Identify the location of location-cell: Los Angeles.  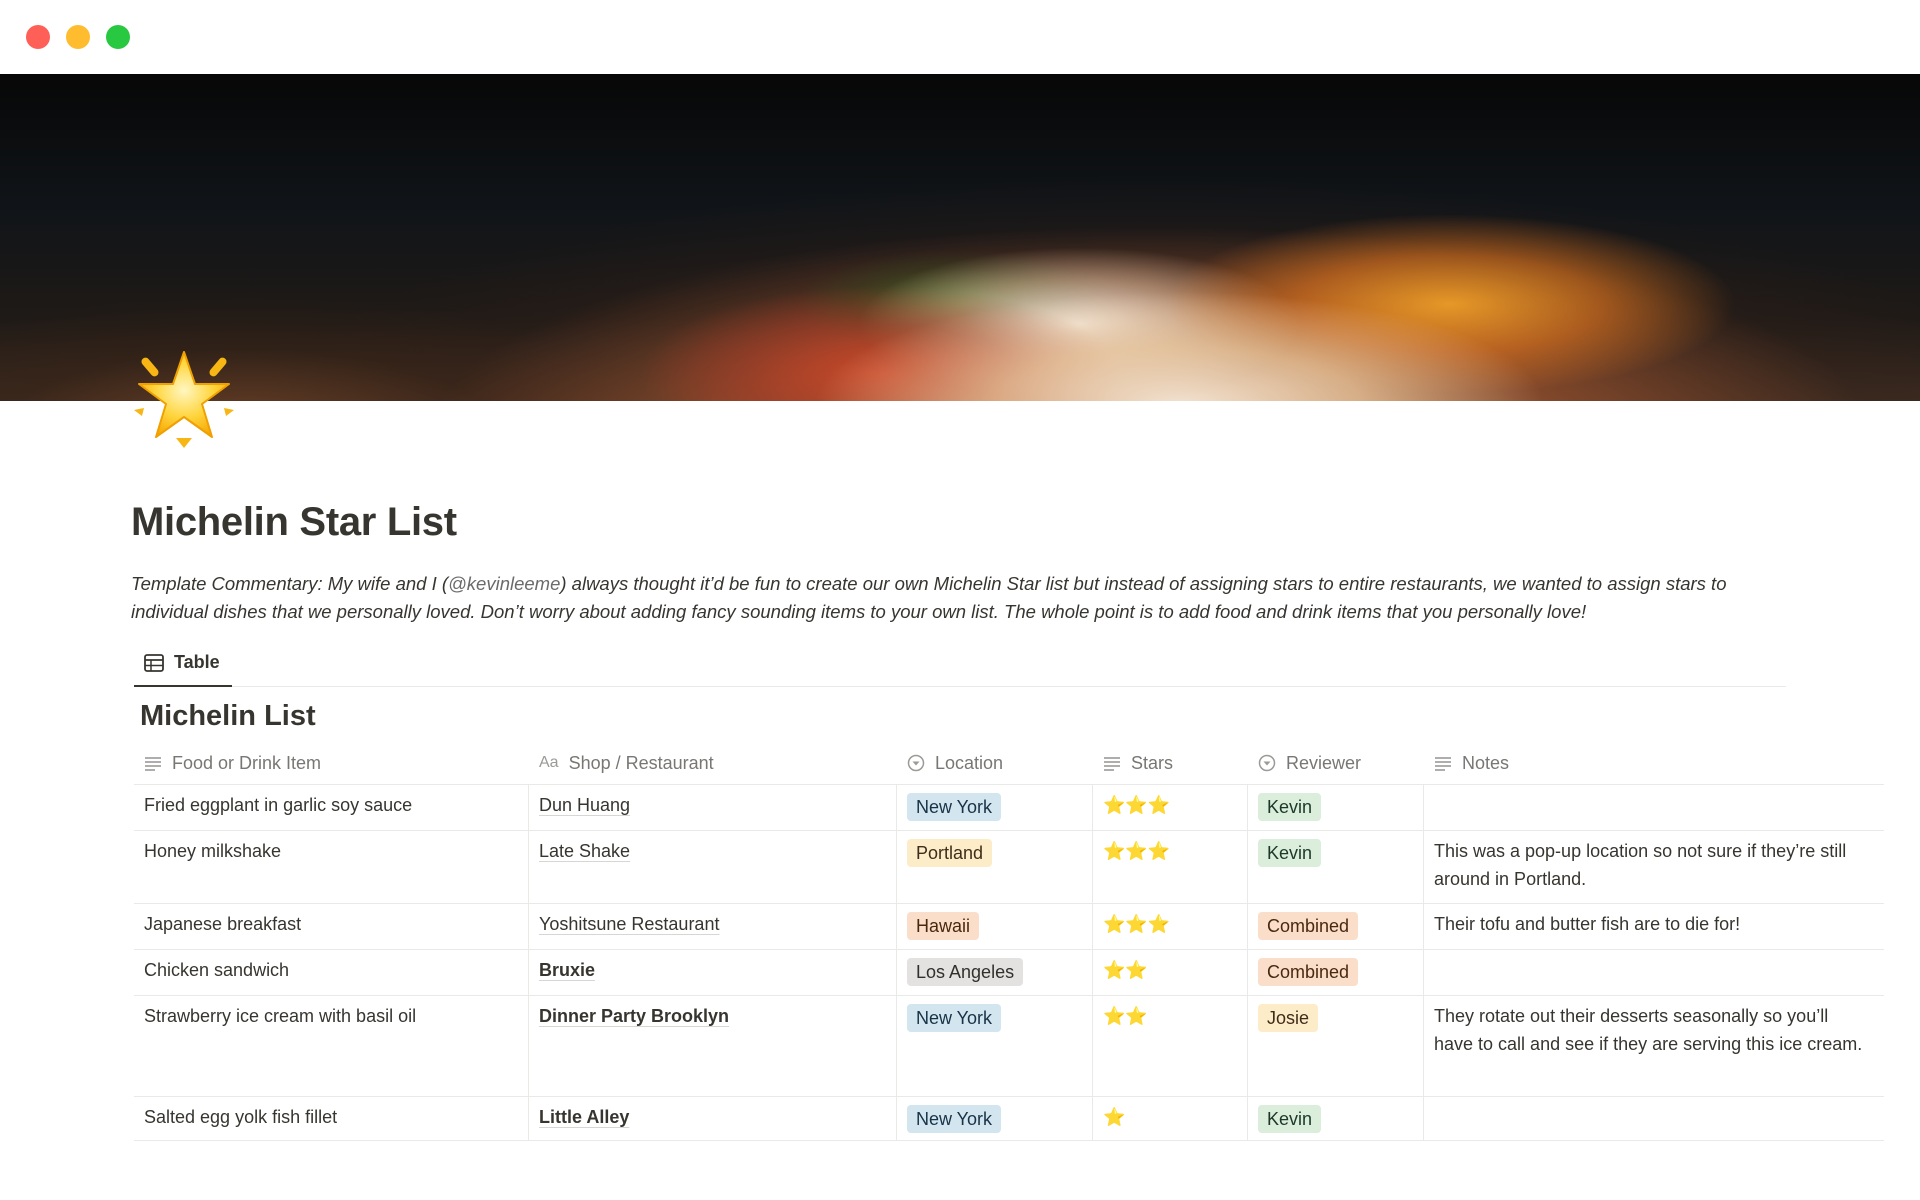
(995, 972).